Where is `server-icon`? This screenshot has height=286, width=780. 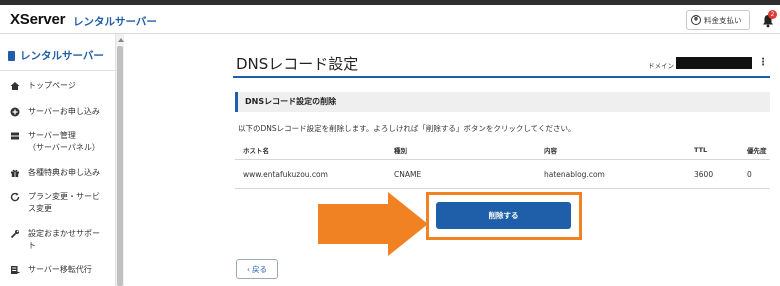
server-icon is located at coordinates (15, 136).